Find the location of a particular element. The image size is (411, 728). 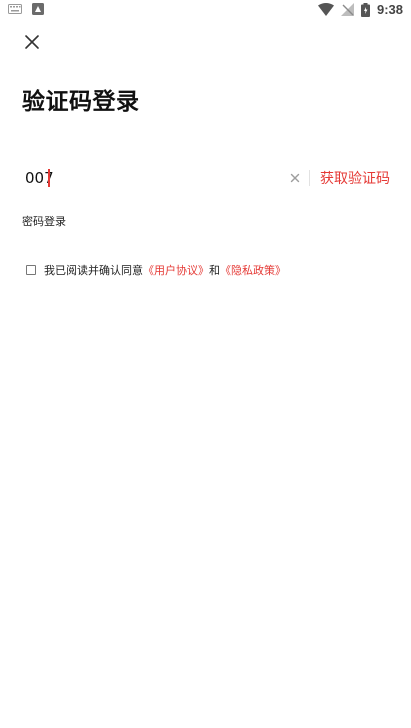

clear-icon is located at coordinates (295, 178).